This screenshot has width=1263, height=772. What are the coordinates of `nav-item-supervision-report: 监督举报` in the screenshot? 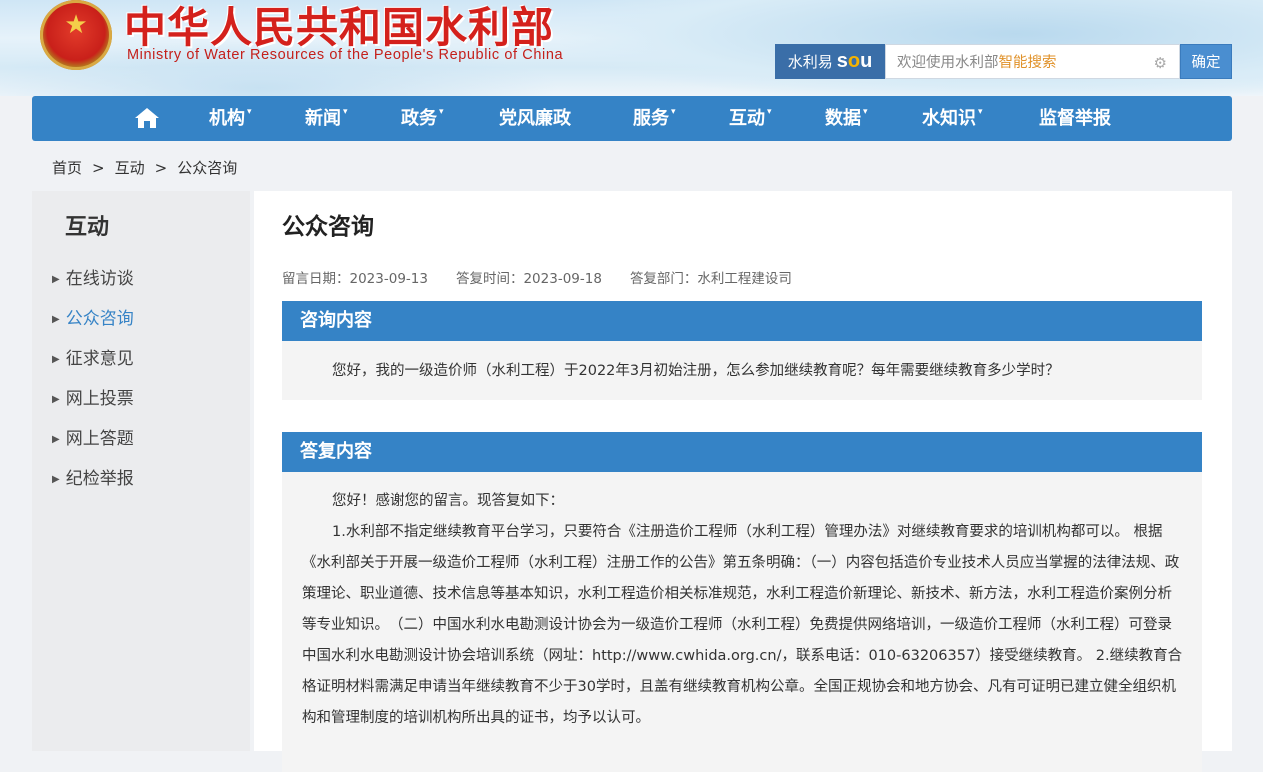 It's located at (1075, 118).